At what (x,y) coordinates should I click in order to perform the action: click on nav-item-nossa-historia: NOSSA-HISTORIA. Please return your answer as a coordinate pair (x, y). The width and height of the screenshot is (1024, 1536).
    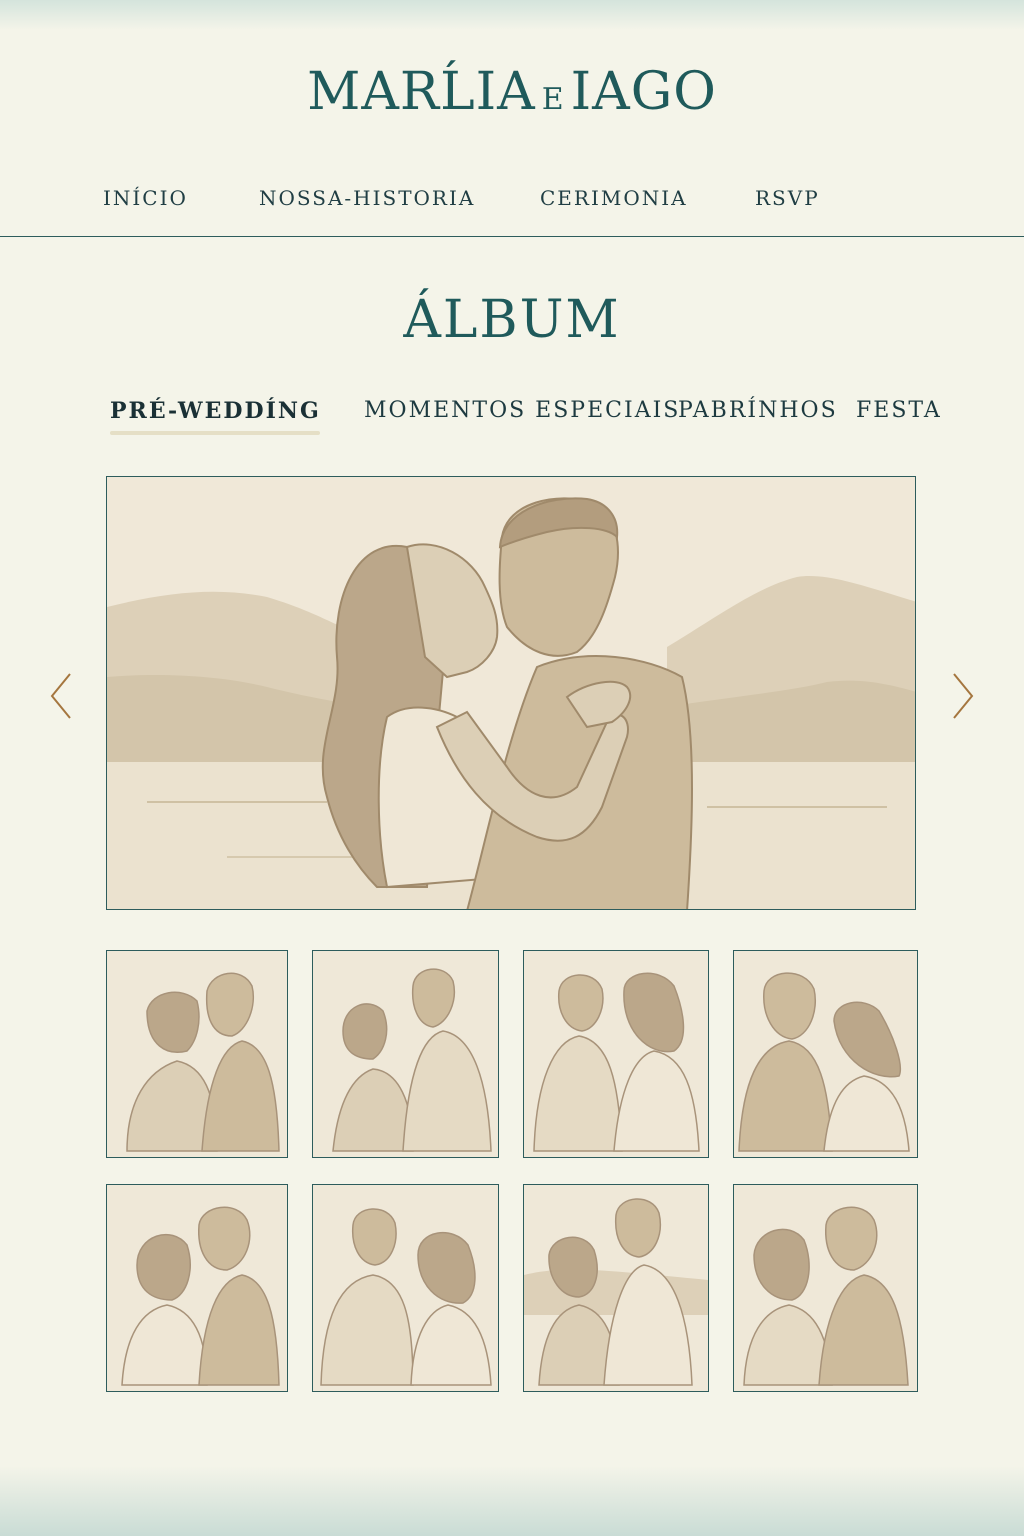
    Looking at the image, I should click on (367, 198).